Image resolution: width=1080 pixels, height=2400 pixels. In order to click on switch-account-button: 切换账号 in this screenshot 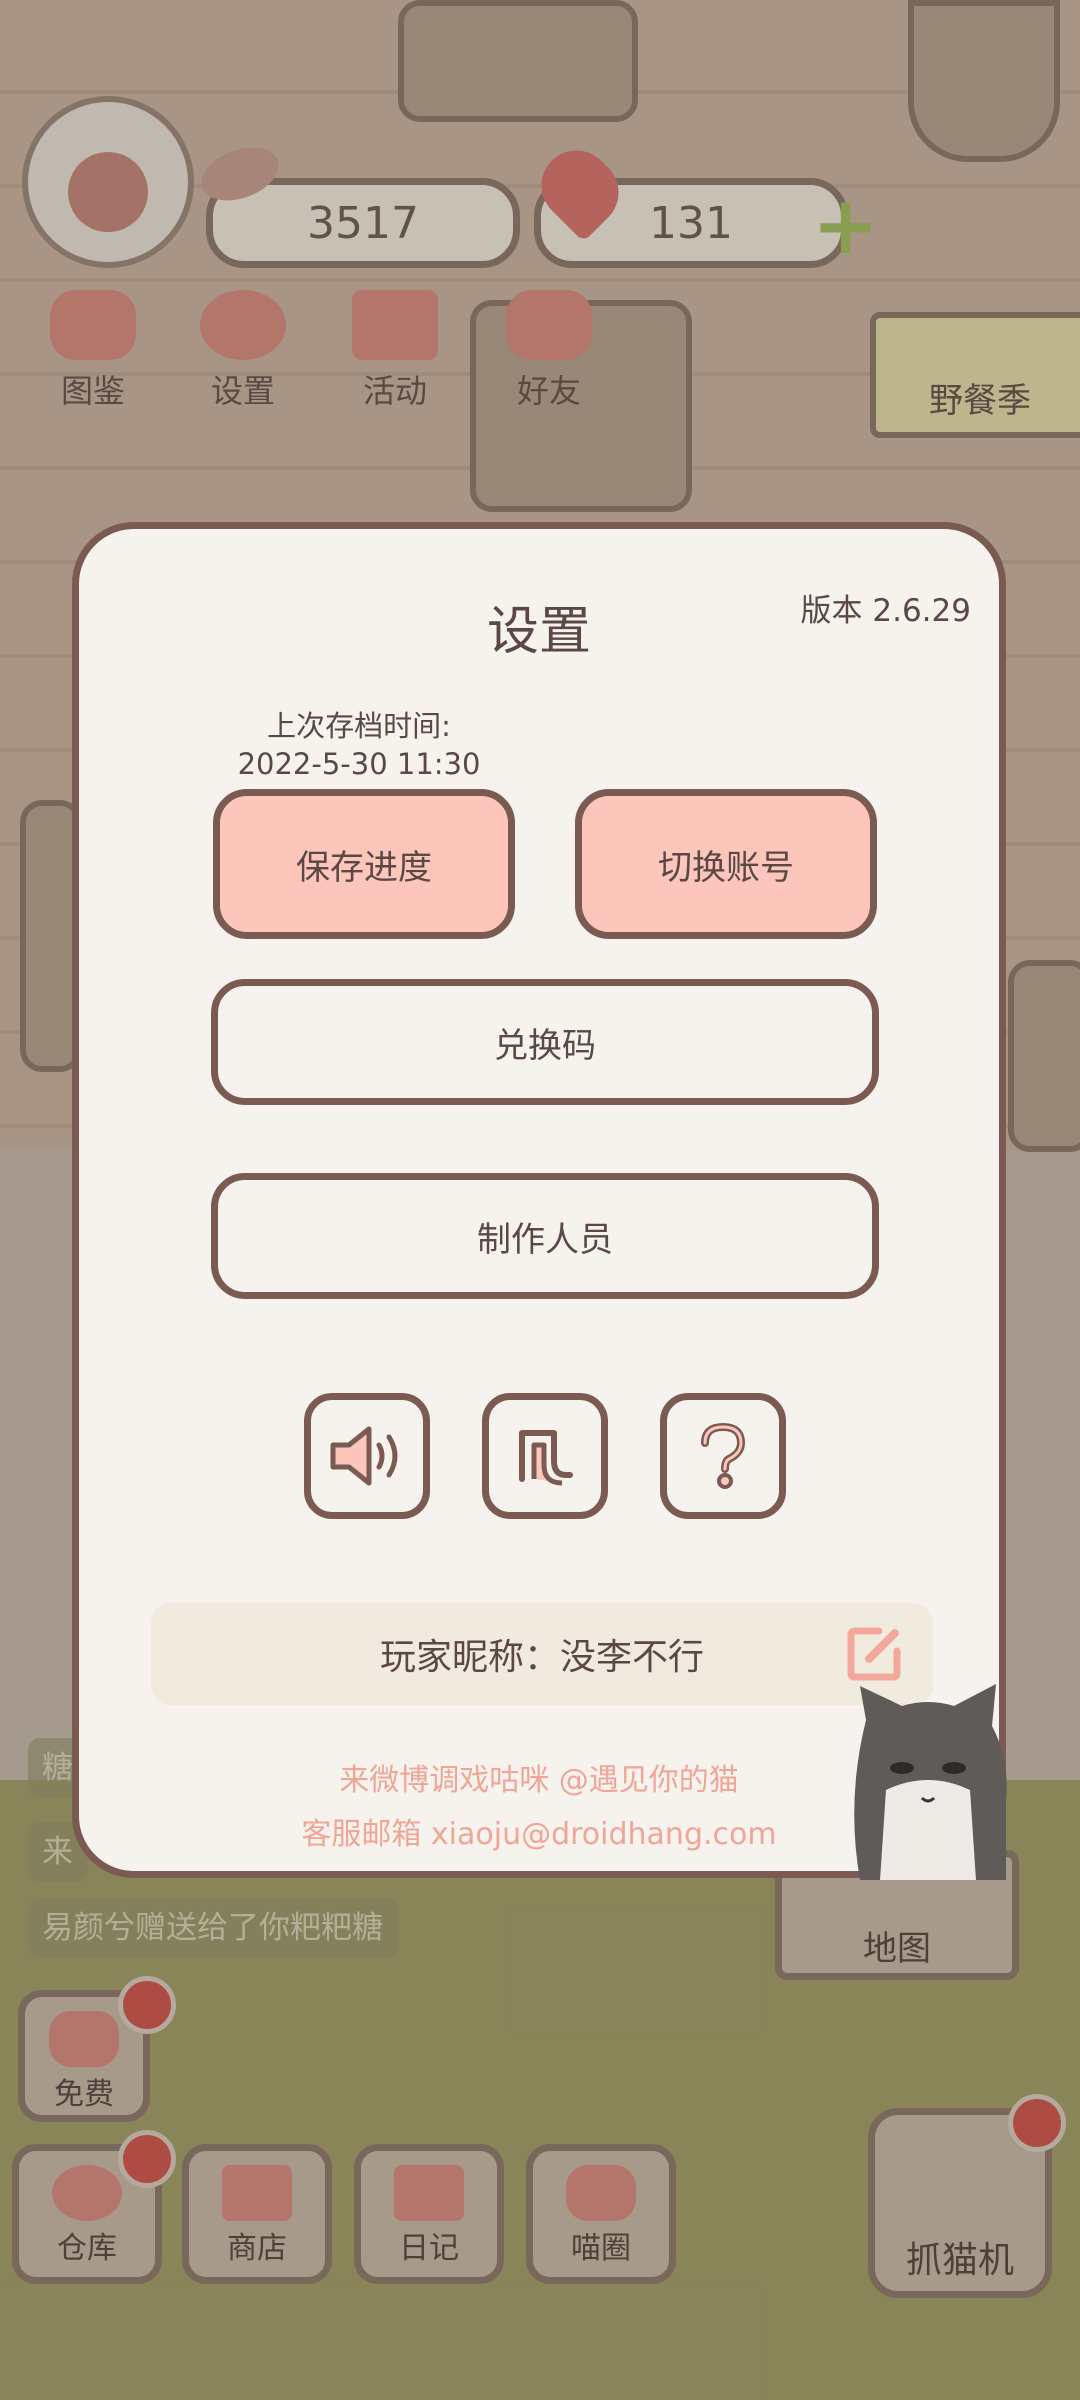, I will do `click(726, 864)`.